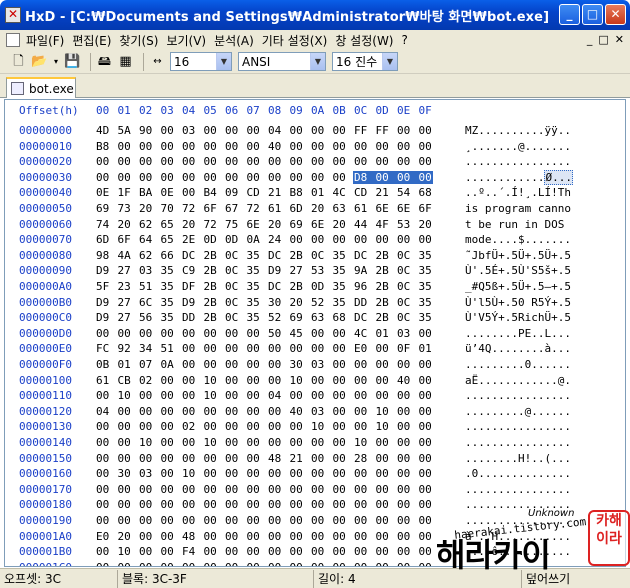 The image size is (630, 588). I want to click on hex-byte: 62, so click(145, 224).